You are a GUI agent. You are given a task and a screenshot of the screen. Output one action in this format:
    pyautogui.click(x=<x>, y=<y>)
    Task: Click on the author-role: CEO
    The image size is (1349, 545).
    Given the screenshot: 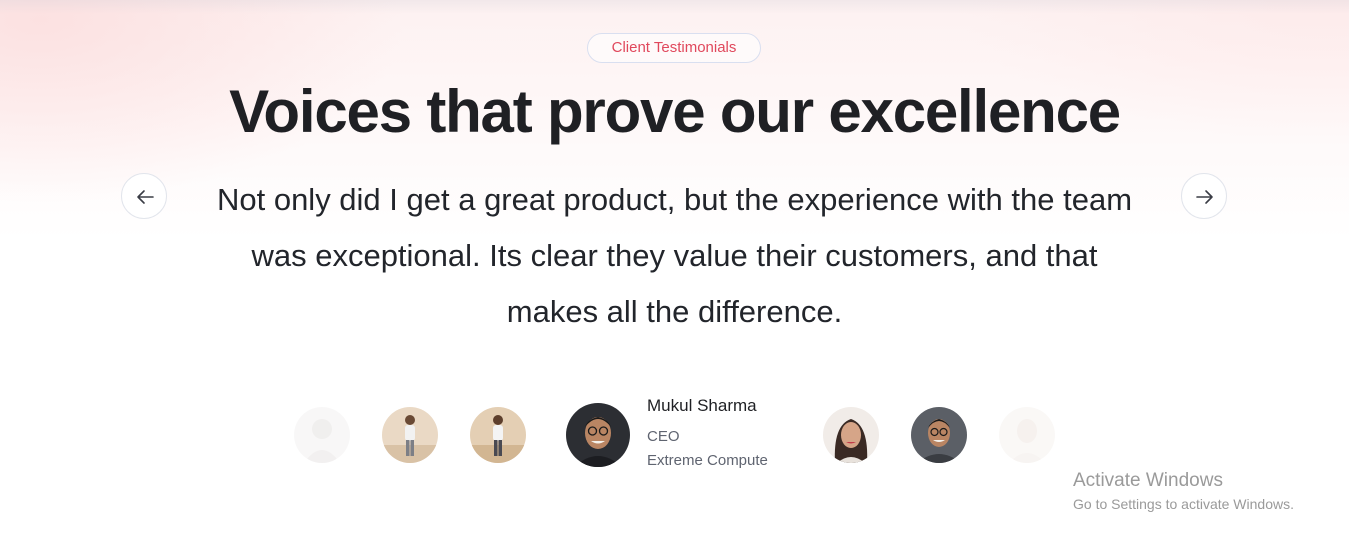 What is the action you would take?
    pyautogui.click(x=663, y=436)
    